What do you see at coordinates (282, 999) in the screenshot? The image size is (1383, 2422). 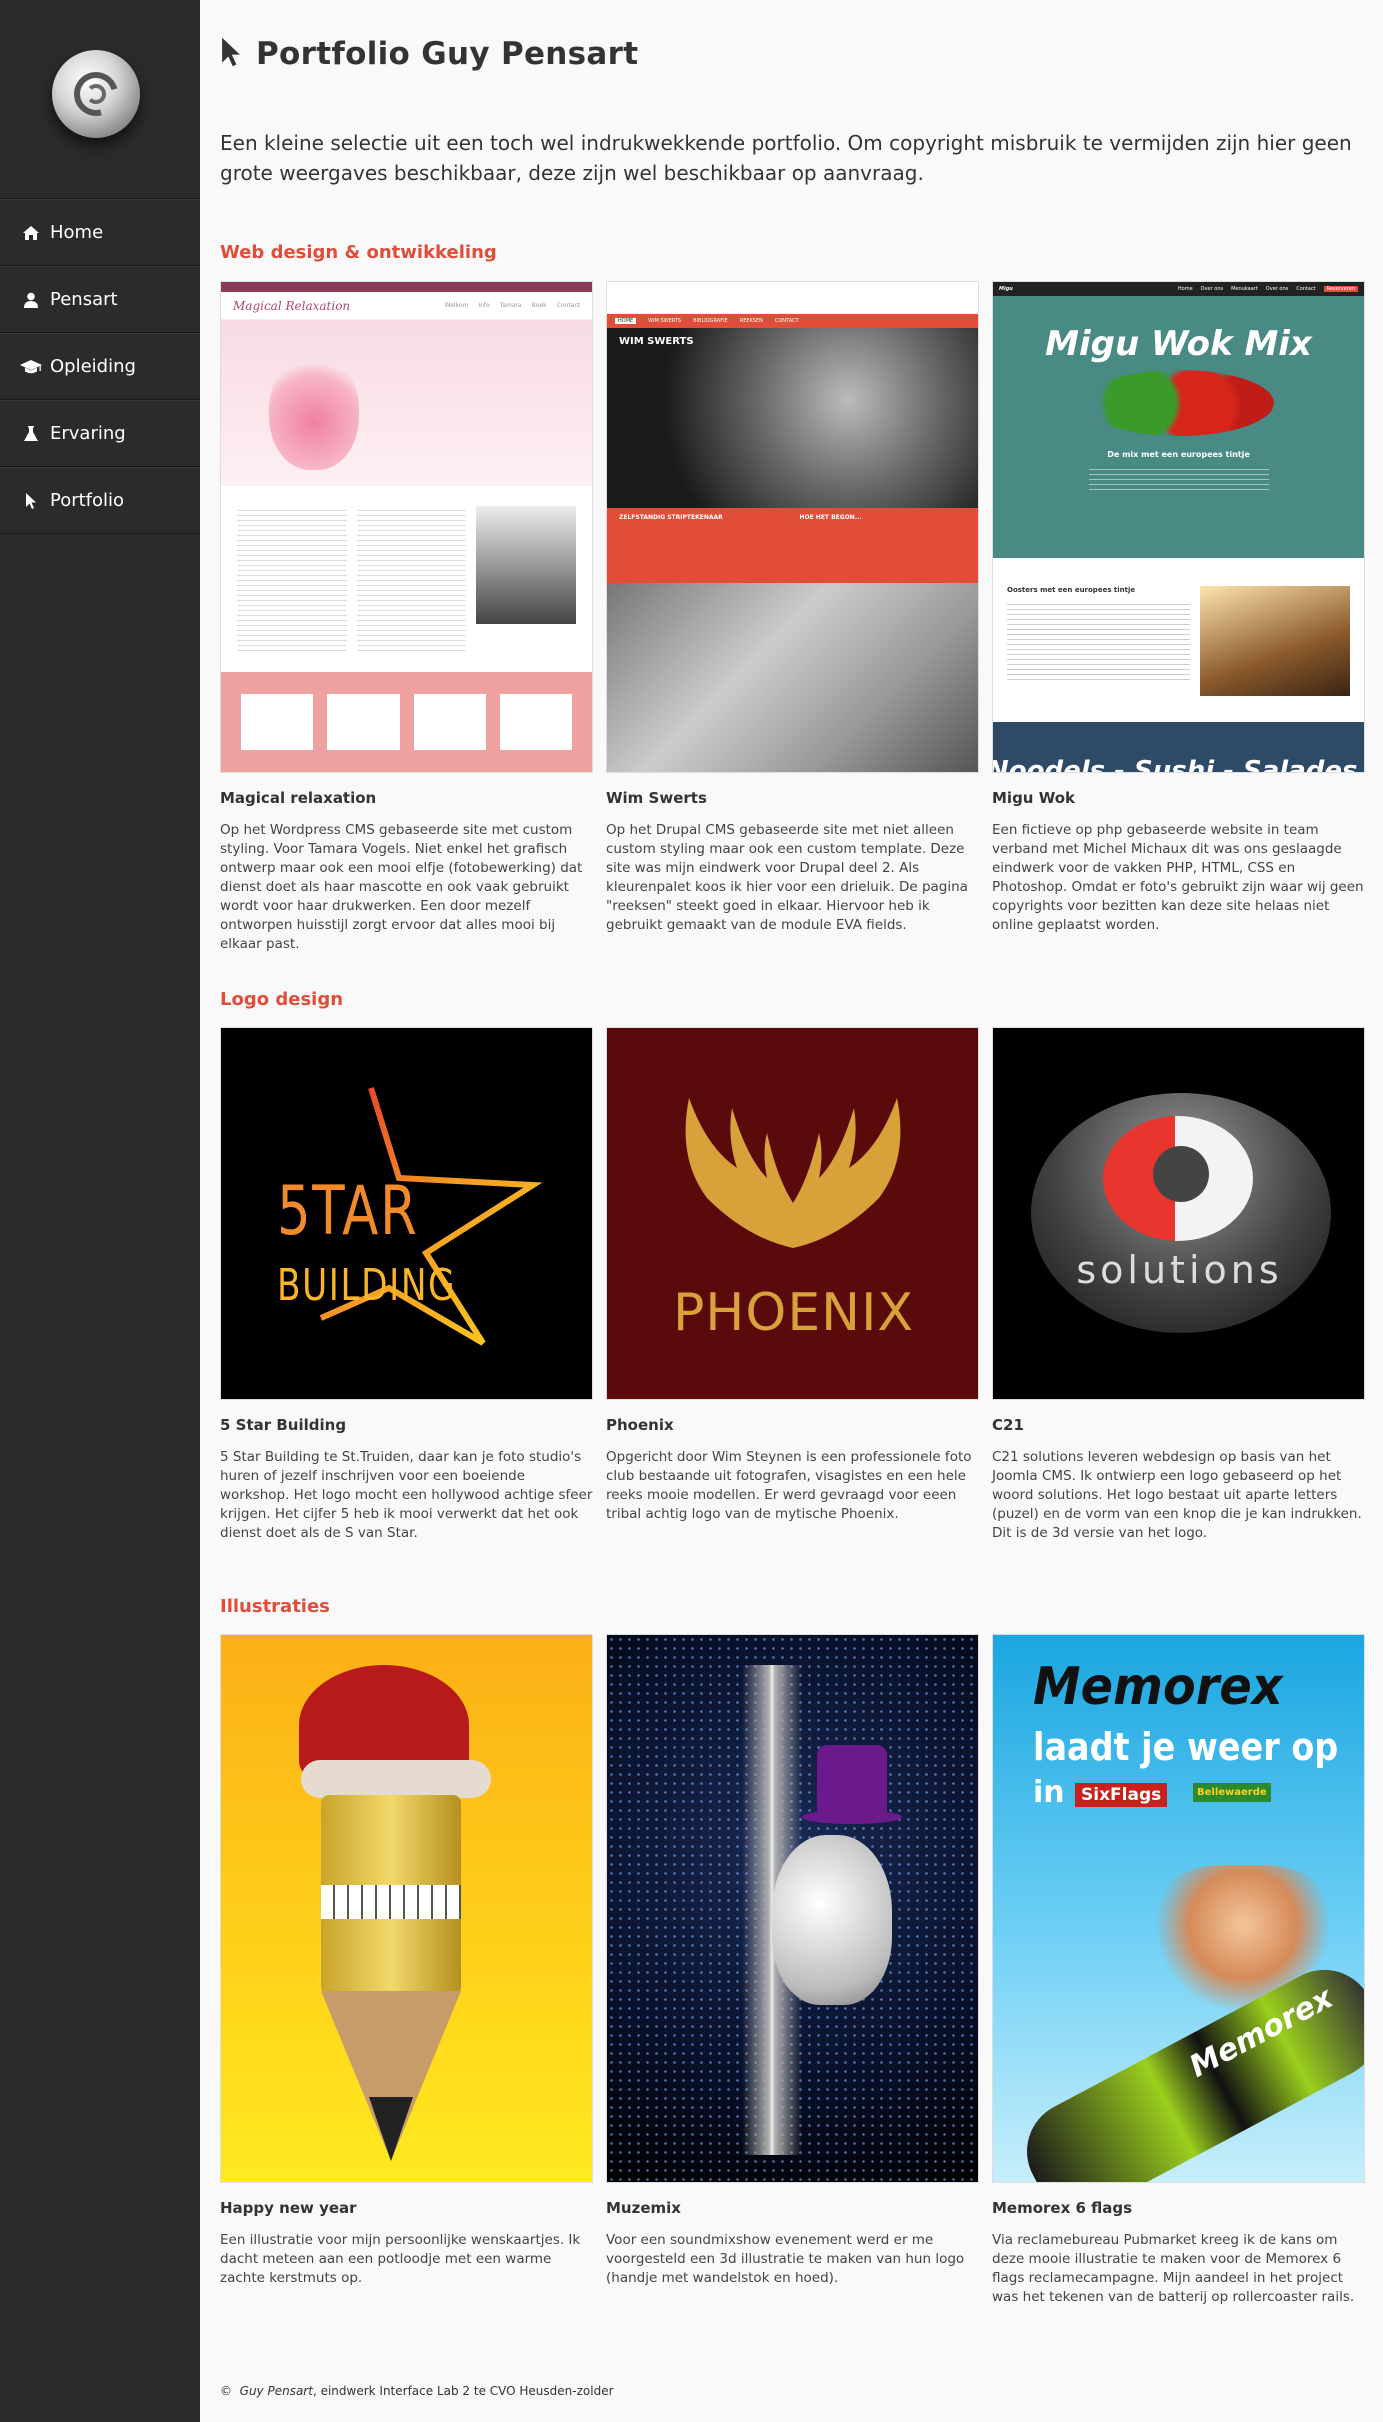 I see `section-title-logo: Logo design` at bounding box center [282, 999].